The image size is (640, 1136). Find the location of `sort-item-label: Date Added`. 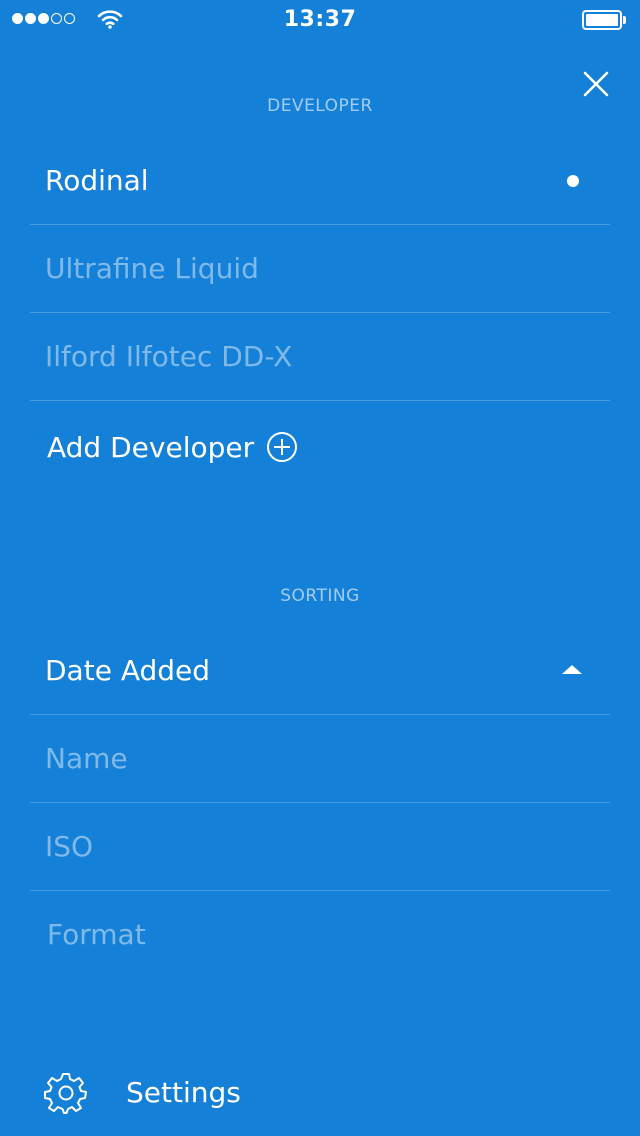

sort-item-label: Date Added is located at coordinates (128, 670).